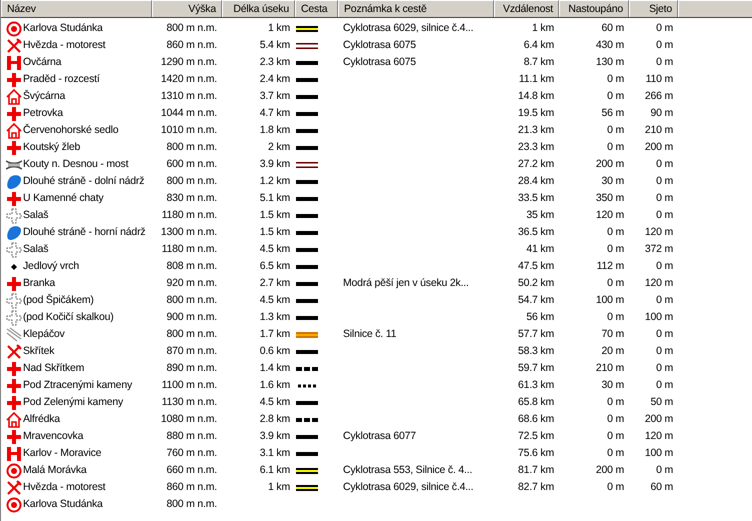  I want to click on list-row: (pod Špičákem) 800 m n.m. 4.5 km 54.7 km 100 m 0 m, so click(376, 300).